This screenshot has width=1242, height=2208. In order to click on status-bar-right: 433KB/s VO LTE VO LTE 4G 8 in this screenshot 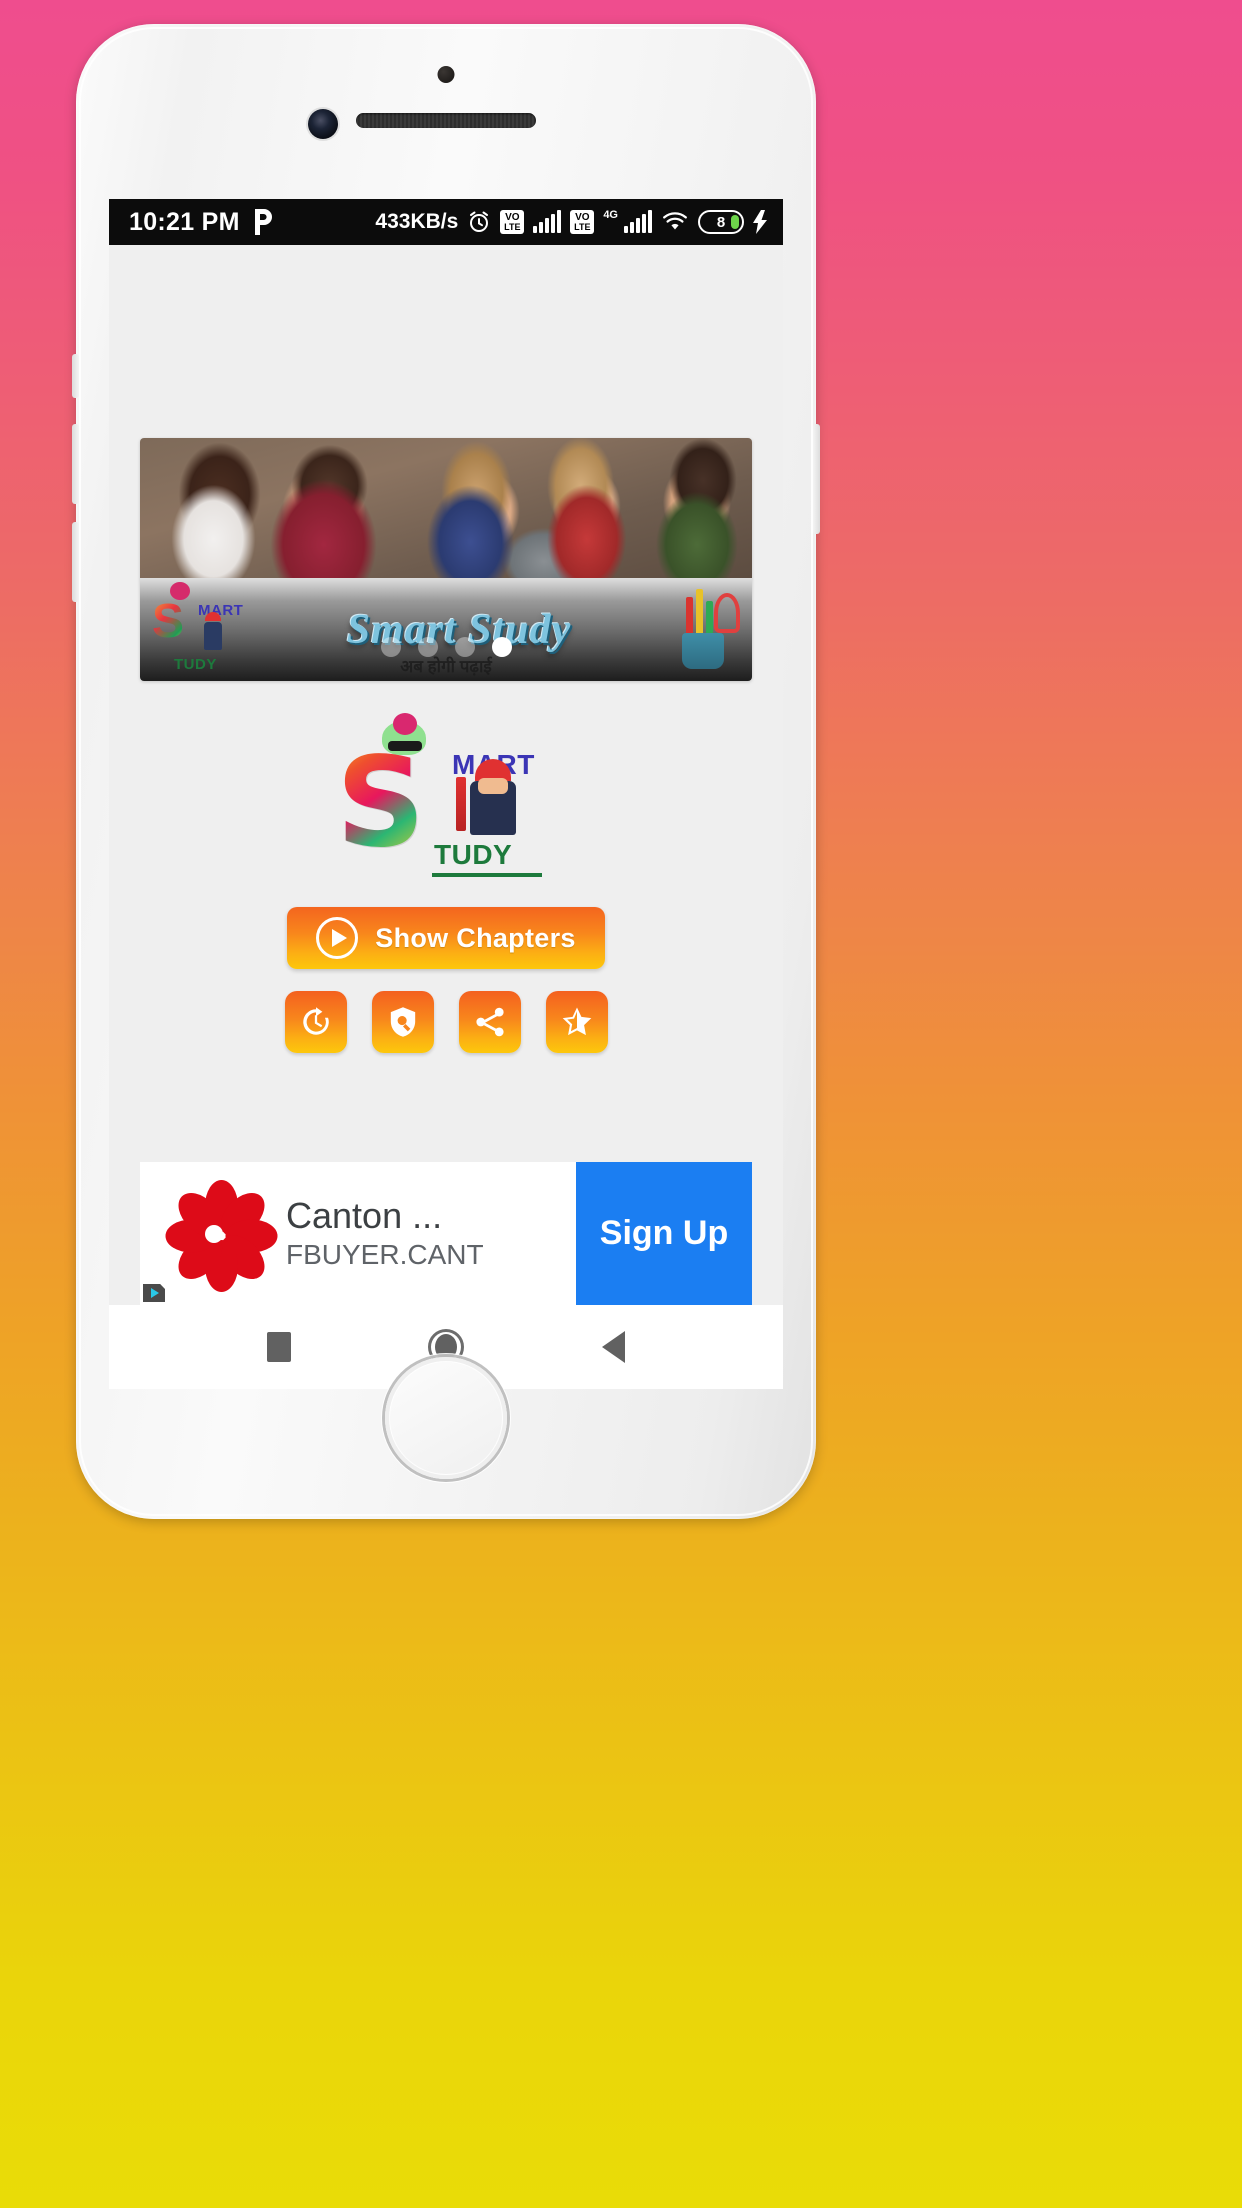, I will do `click(571, 221)`.